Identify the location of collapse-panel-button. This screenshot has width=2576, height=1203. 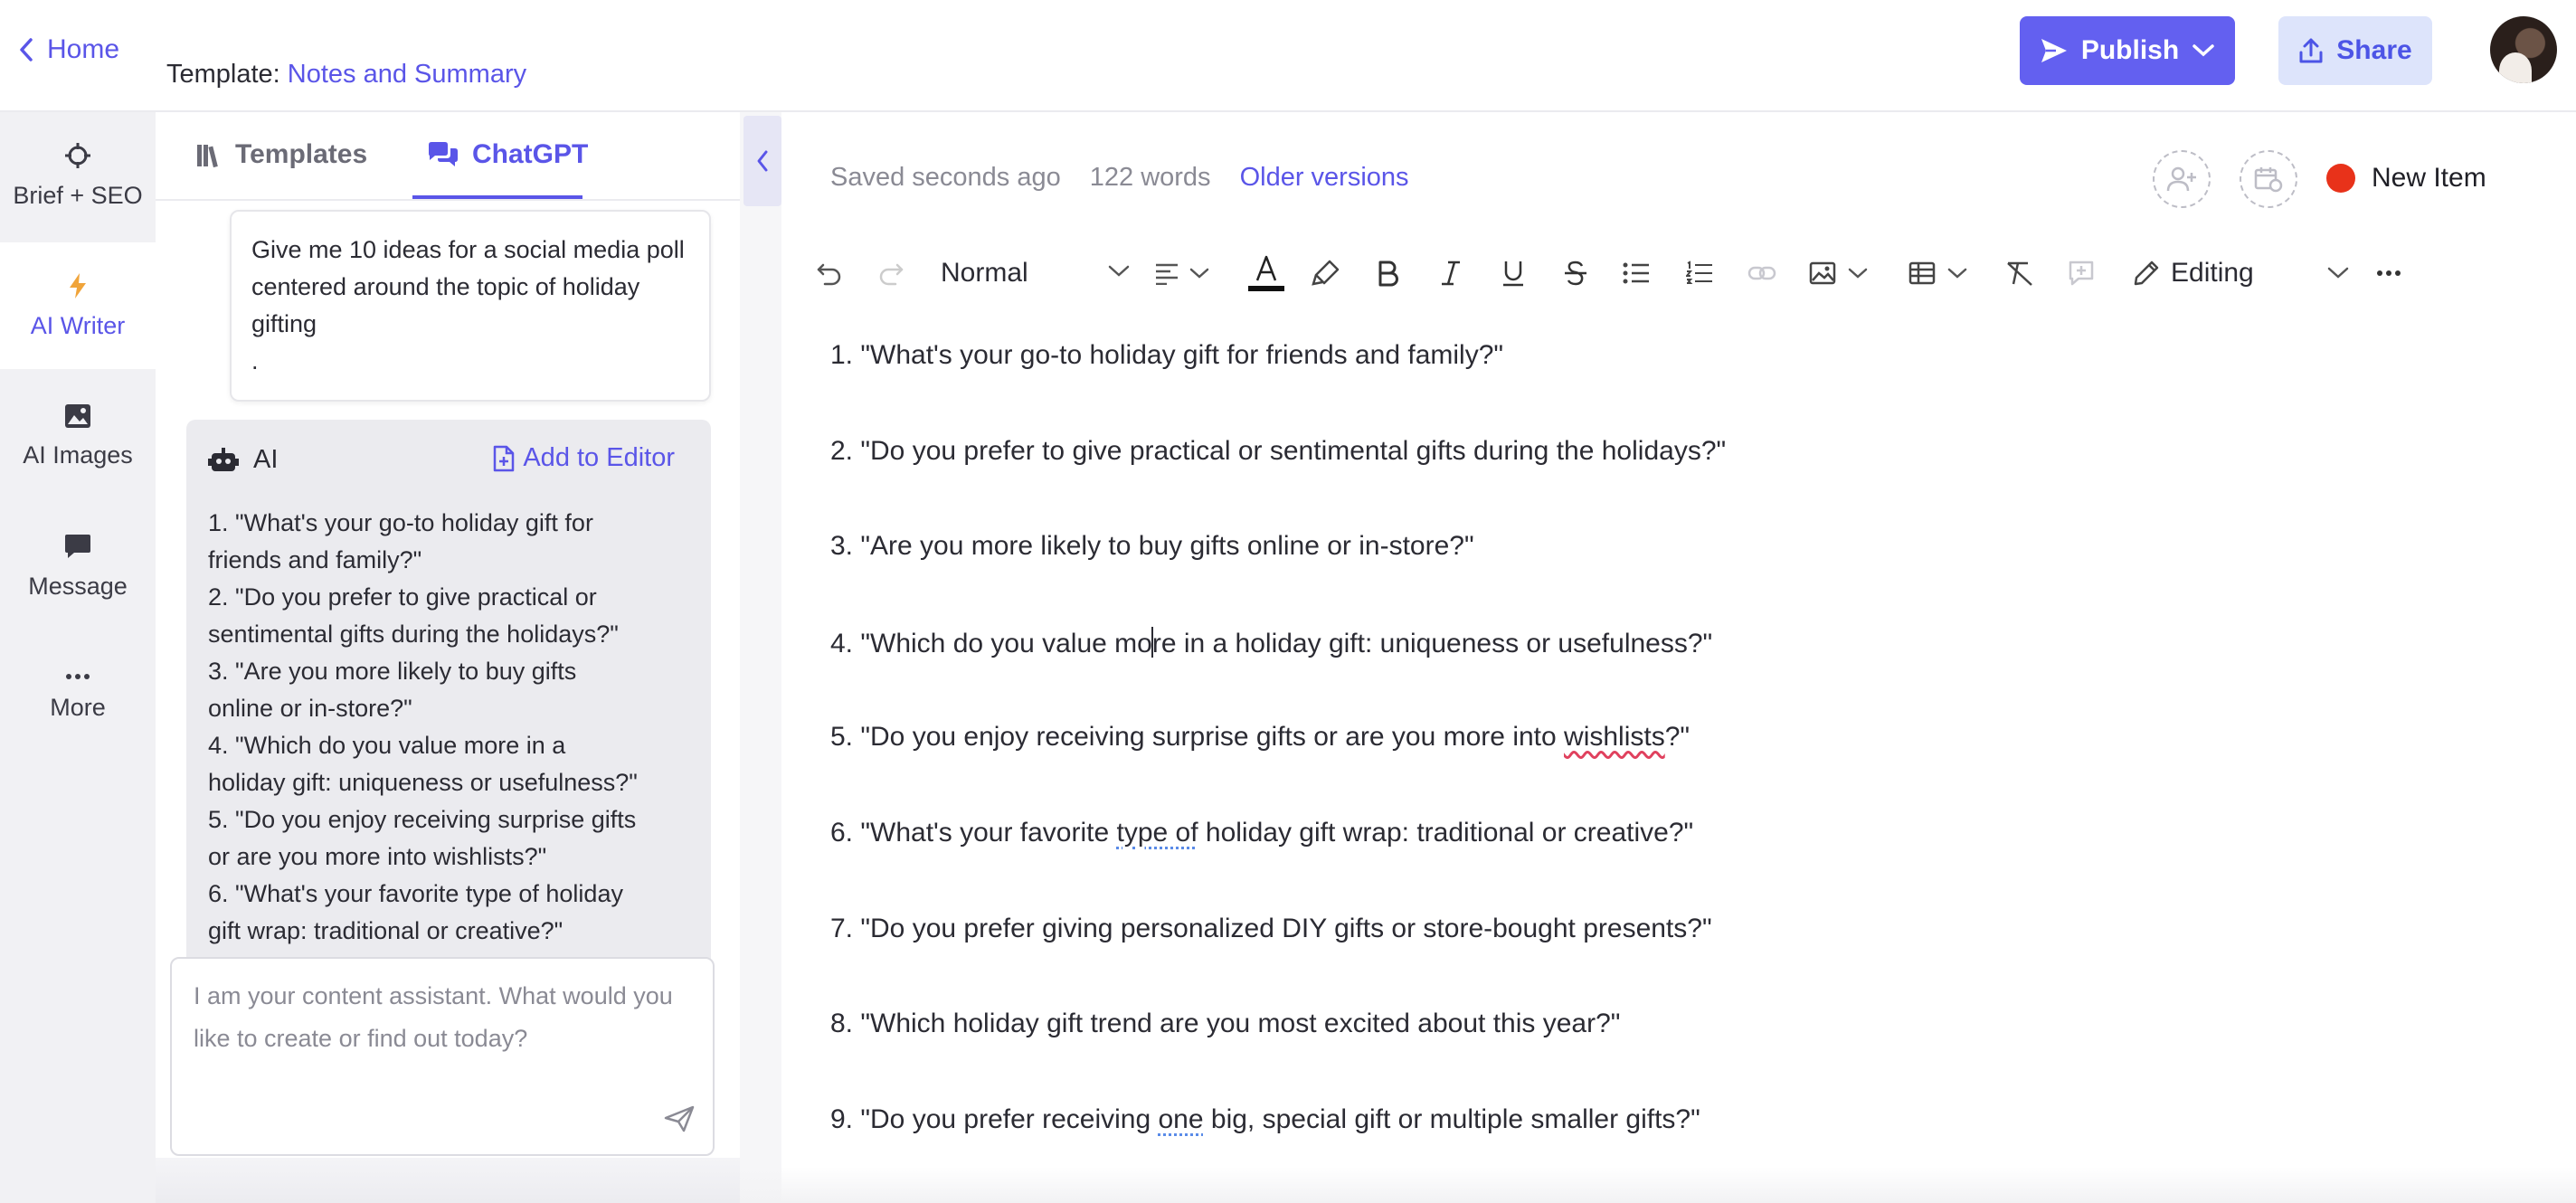
(762, 161).